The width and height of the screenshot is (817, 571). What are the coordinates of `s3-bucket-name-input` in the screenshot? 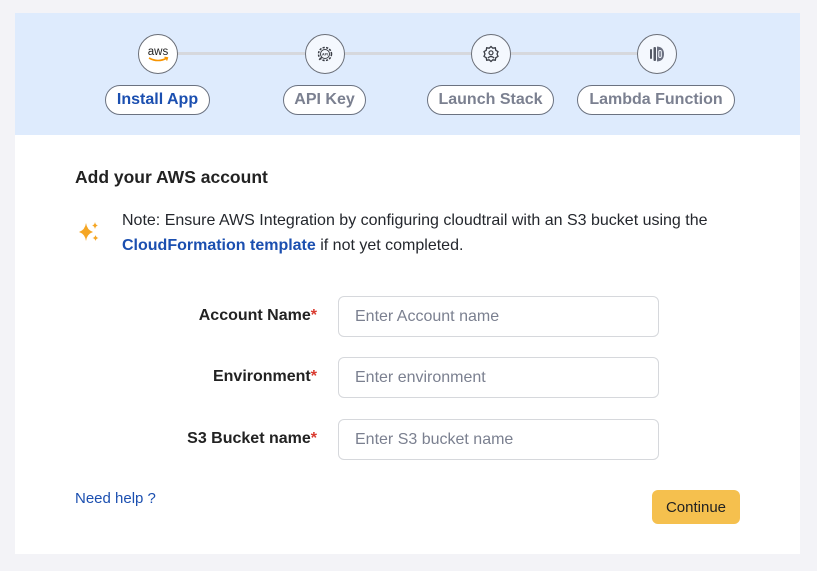 It's located at (498, 439).